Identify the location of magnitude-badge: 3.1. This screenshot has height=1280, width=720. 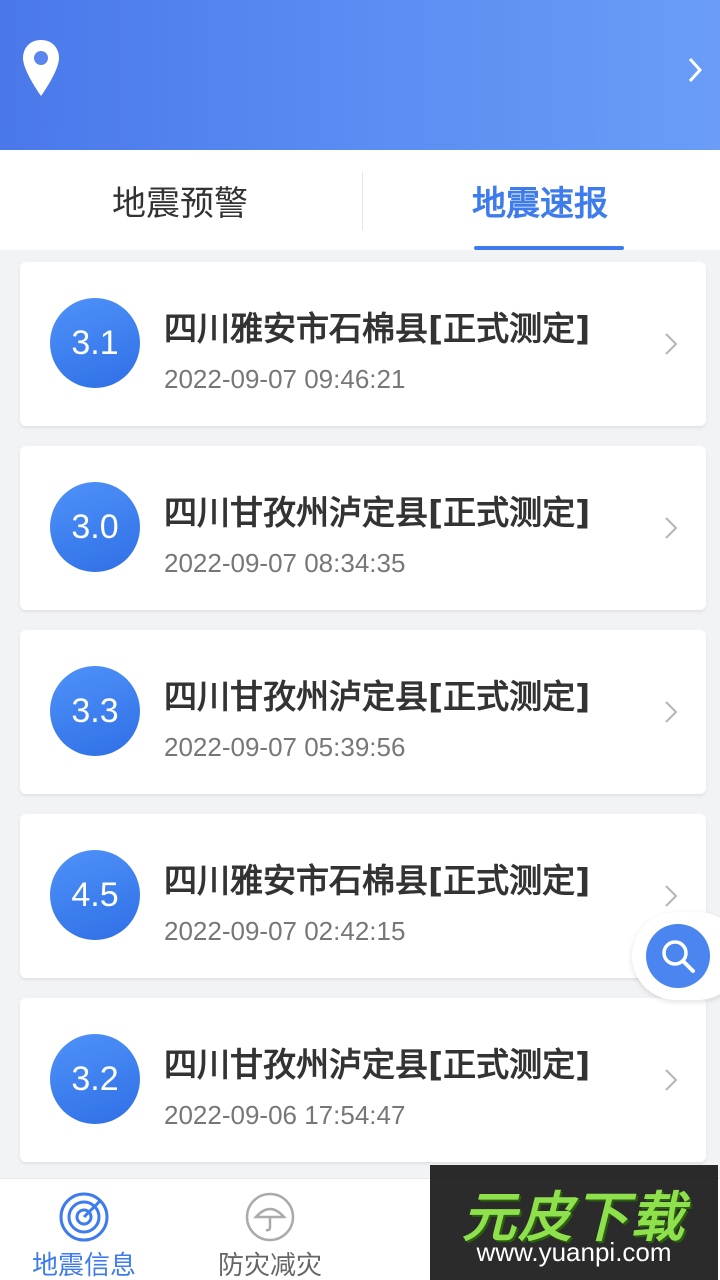
(95, 343).